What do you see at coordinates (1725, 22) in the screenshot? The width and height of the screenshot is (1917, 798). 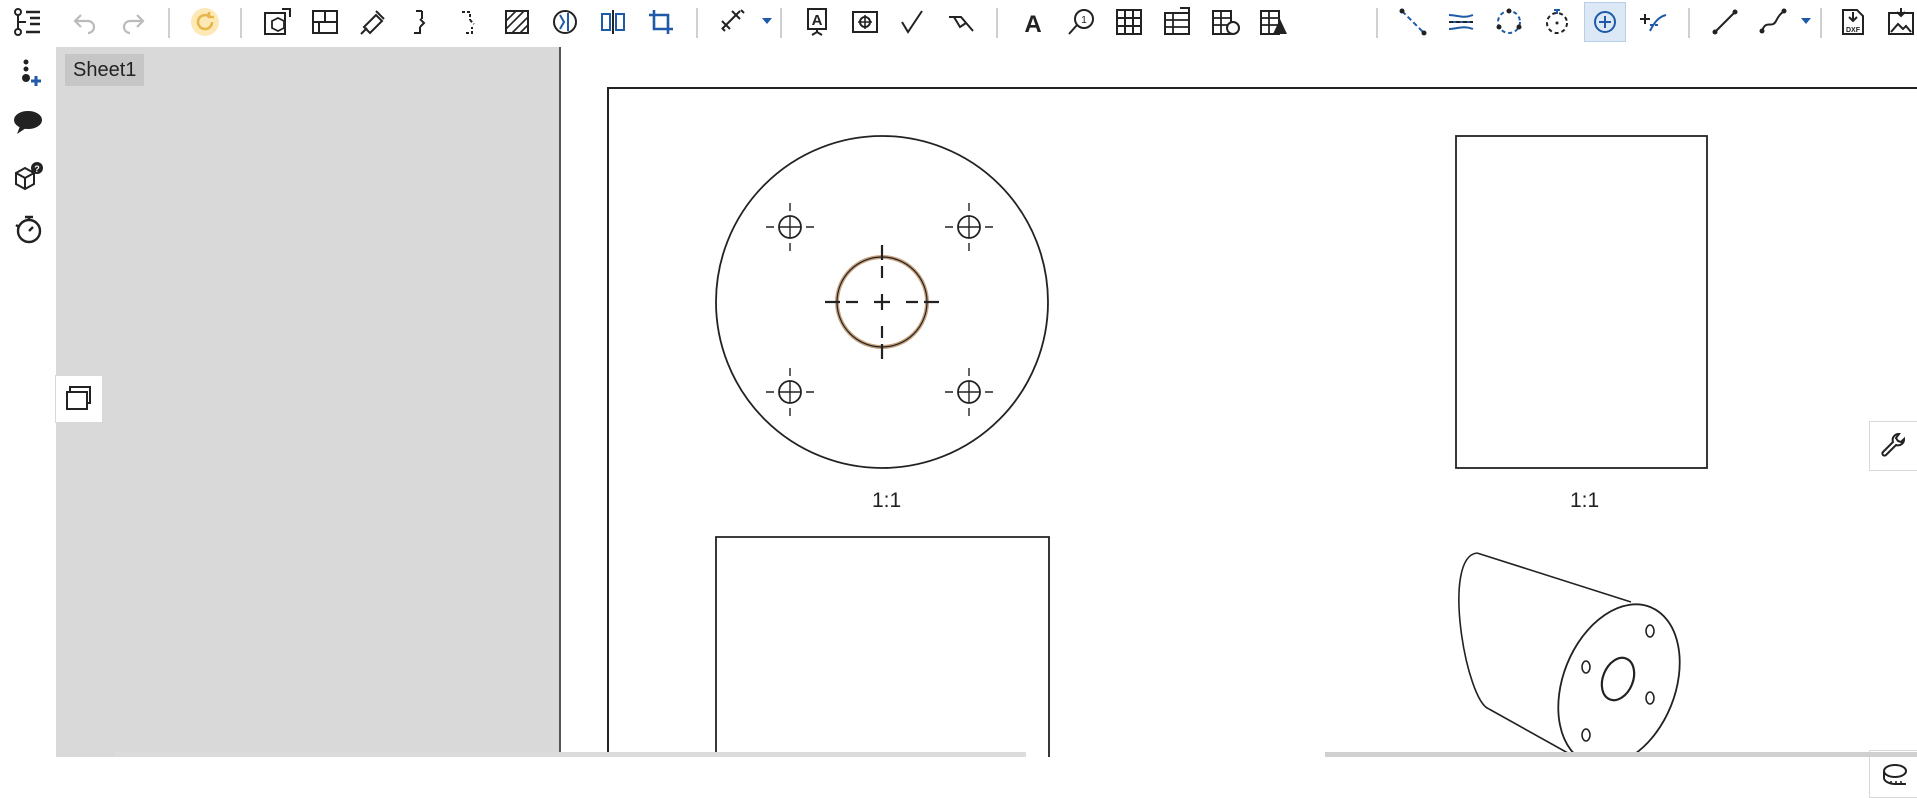 I see `line-icon` at bounding box center [1725, 22].